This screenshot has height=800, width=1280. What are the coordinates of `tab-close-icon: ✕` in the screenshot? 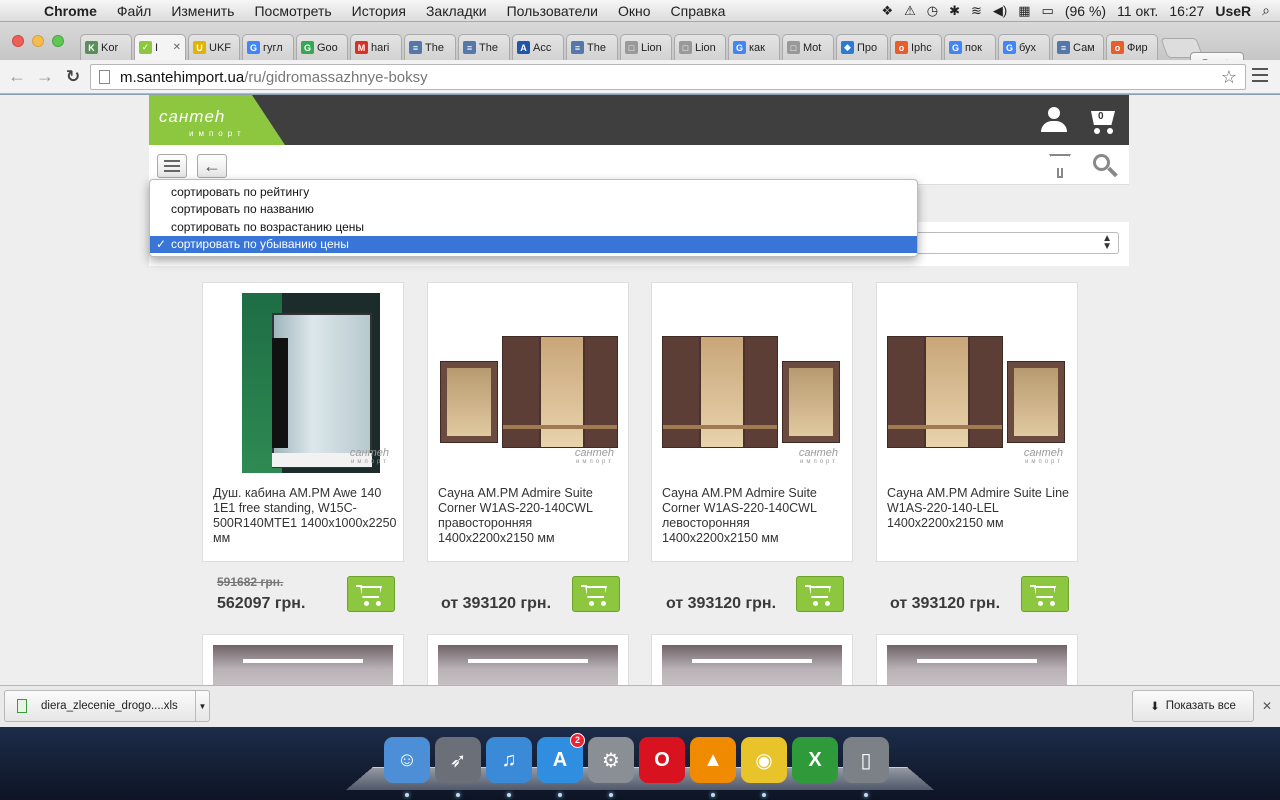 It's located at (177, 47).